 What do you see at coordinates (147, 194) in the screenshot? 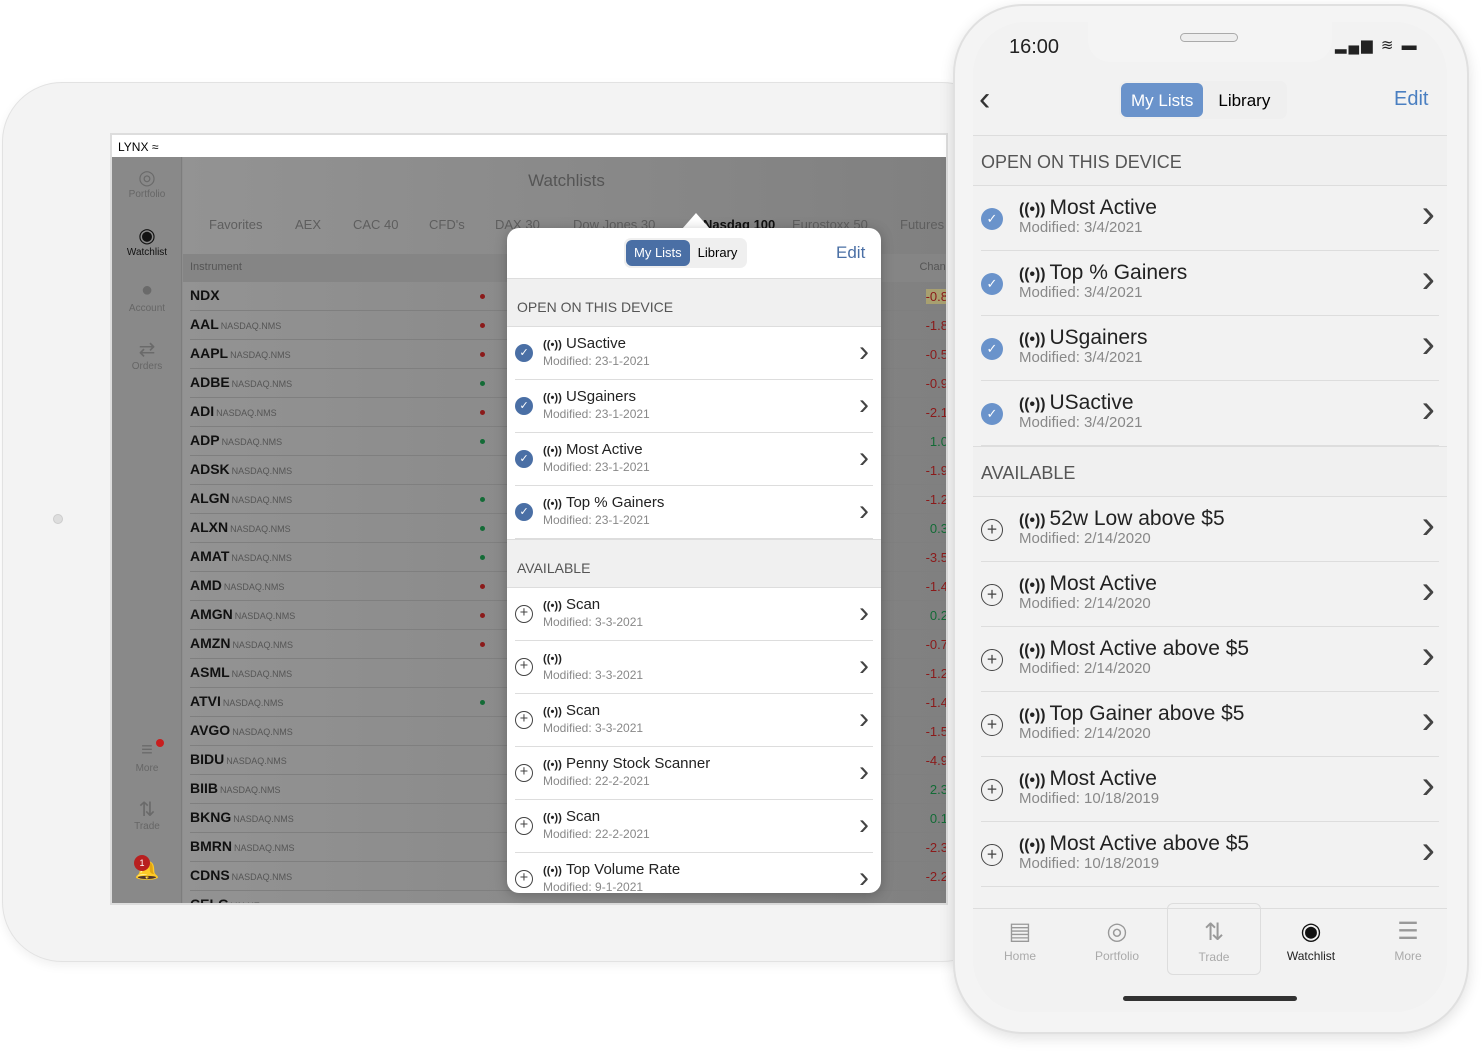
I see `sidebar-item-label: Portfolio` at bounding box center [147, 194].